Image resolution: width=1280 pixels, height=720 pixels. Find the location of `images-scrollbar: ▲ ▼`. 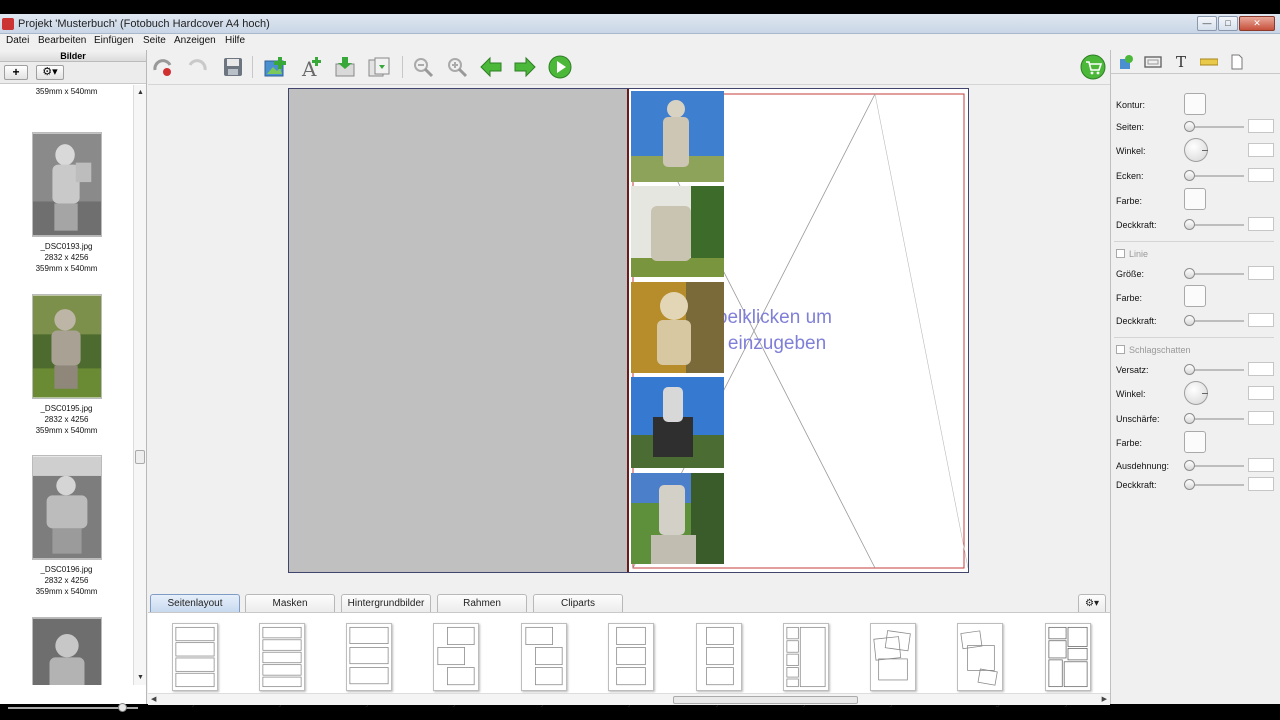

images-scrollbar: ▲ ▼ is located at coordinates (139, 385).